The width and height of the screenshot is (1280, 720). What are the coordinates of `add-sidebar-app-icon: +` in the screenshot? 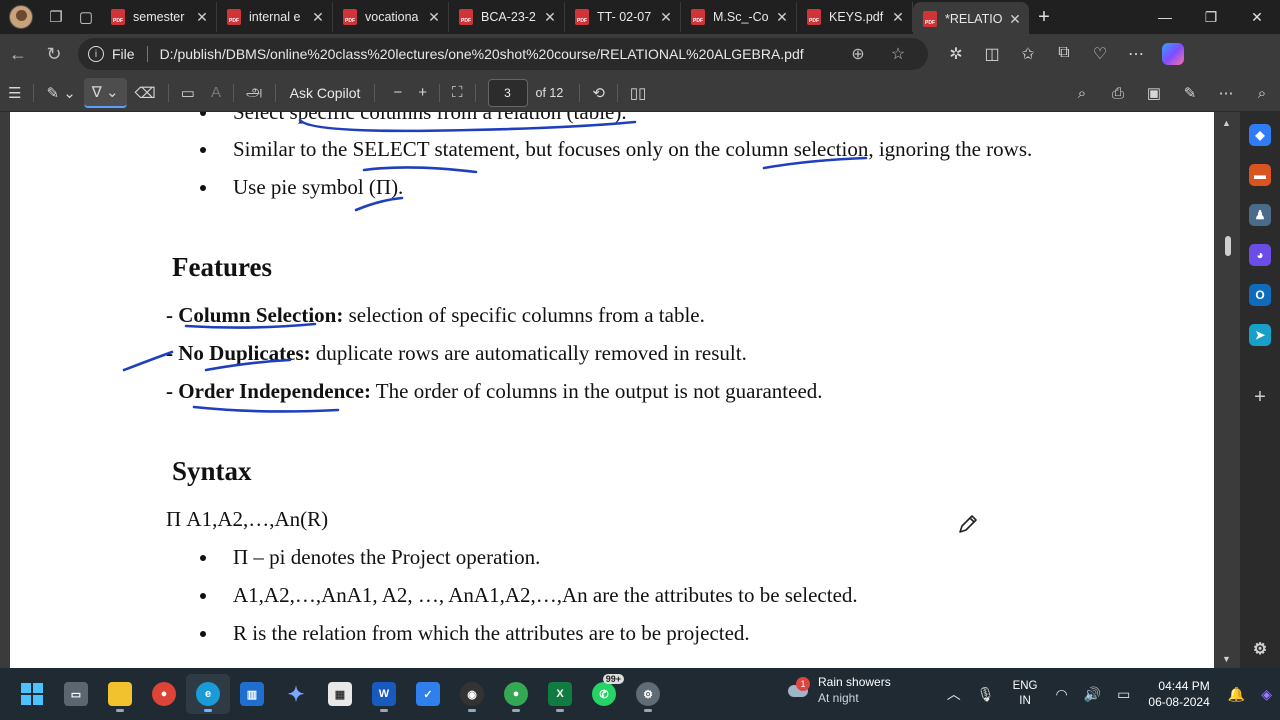 It's located at (1260, 397).